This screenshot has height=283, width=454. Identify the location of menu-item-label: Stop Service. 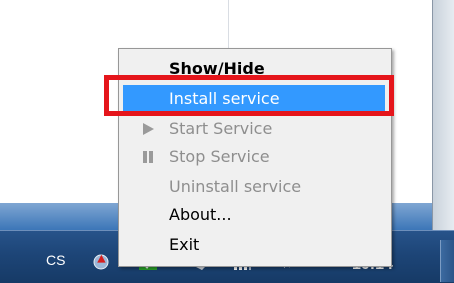
(219, 156).